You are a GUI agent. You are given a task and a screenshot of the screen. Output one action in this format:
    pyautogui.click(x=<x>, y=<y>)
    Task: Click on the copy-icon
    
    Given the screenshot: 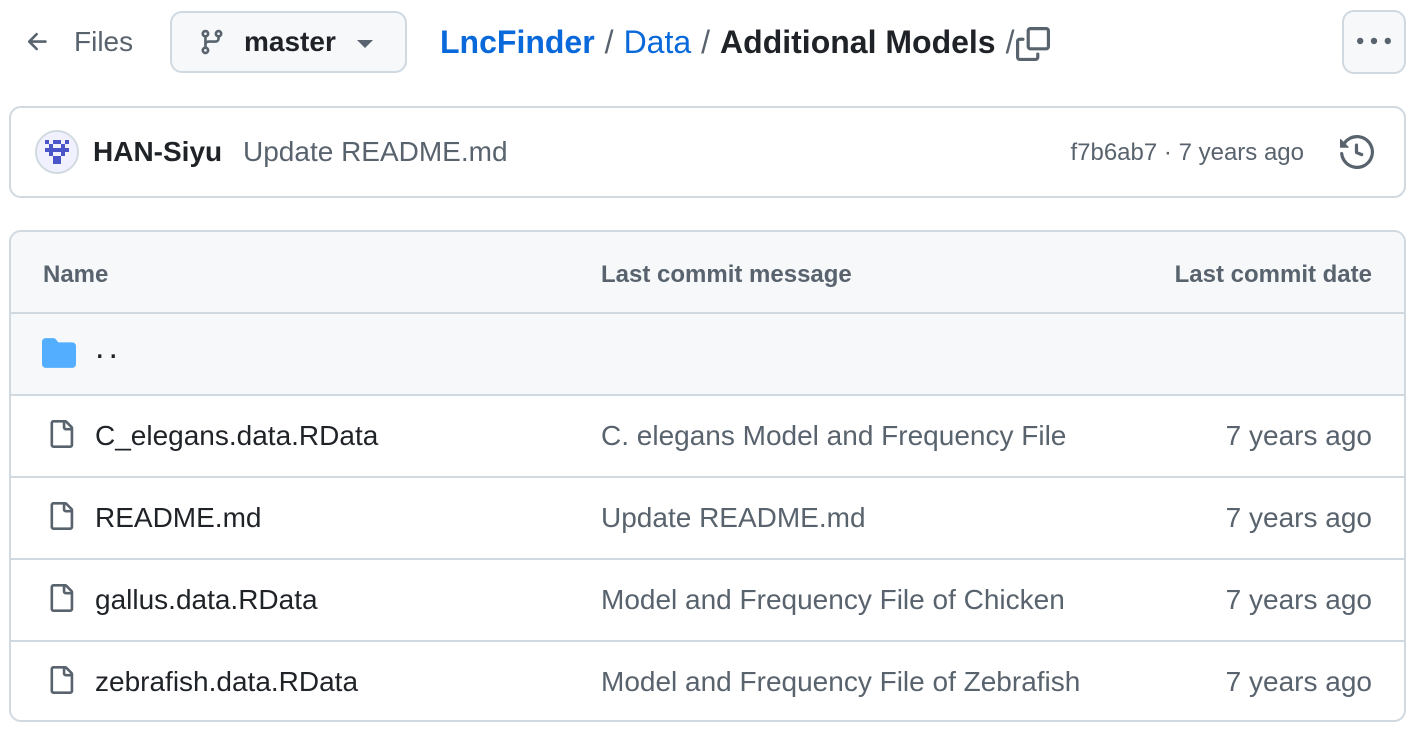 What is the action you would take?
    pyautogui.click(x=1033, y=44)
    